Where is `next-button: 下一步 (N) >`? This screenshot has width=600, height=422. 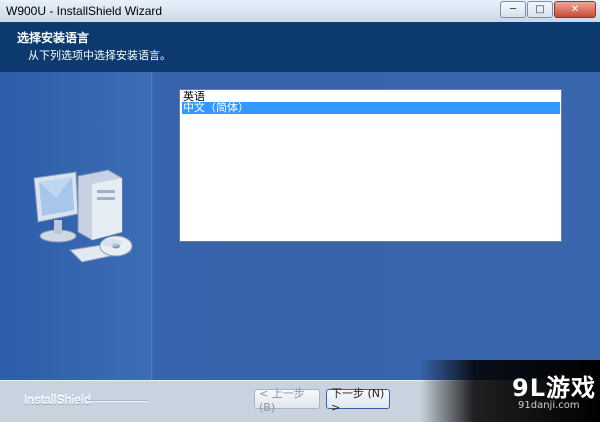
next-button: 下一步 (N) > is located at coordinates (358, 400).